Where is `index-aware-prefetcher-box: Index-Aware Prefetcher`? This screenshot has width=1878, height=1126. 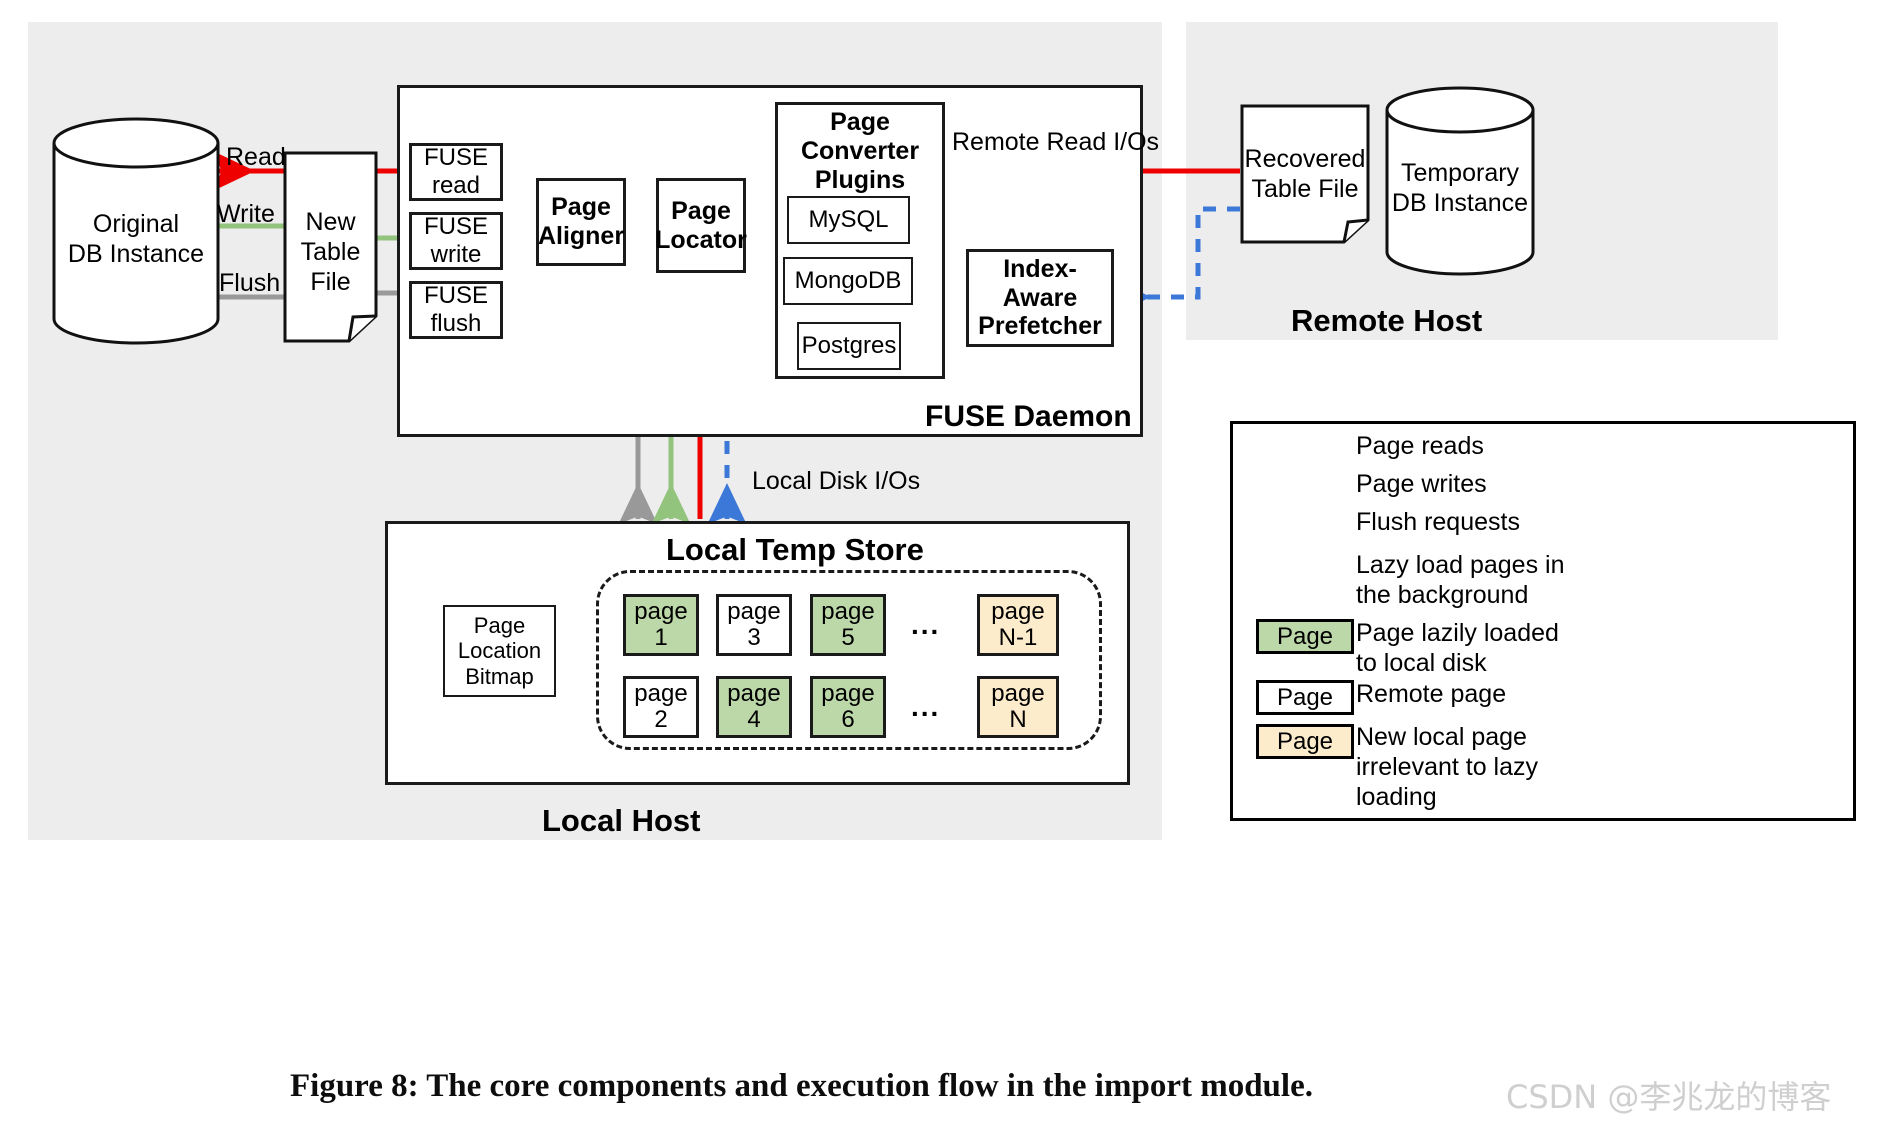
index-aware-prefetcher-box: Index-Aware Prefetcher is located at coordinates (1040, 298).